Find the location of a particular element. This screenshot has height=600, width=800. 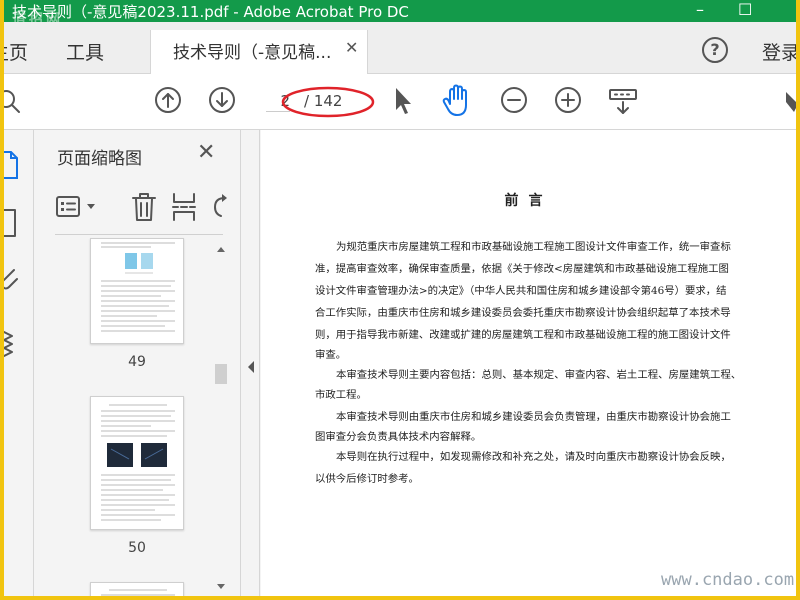

site-watermark: www.cndao.com is located at coordinates (728, 580).